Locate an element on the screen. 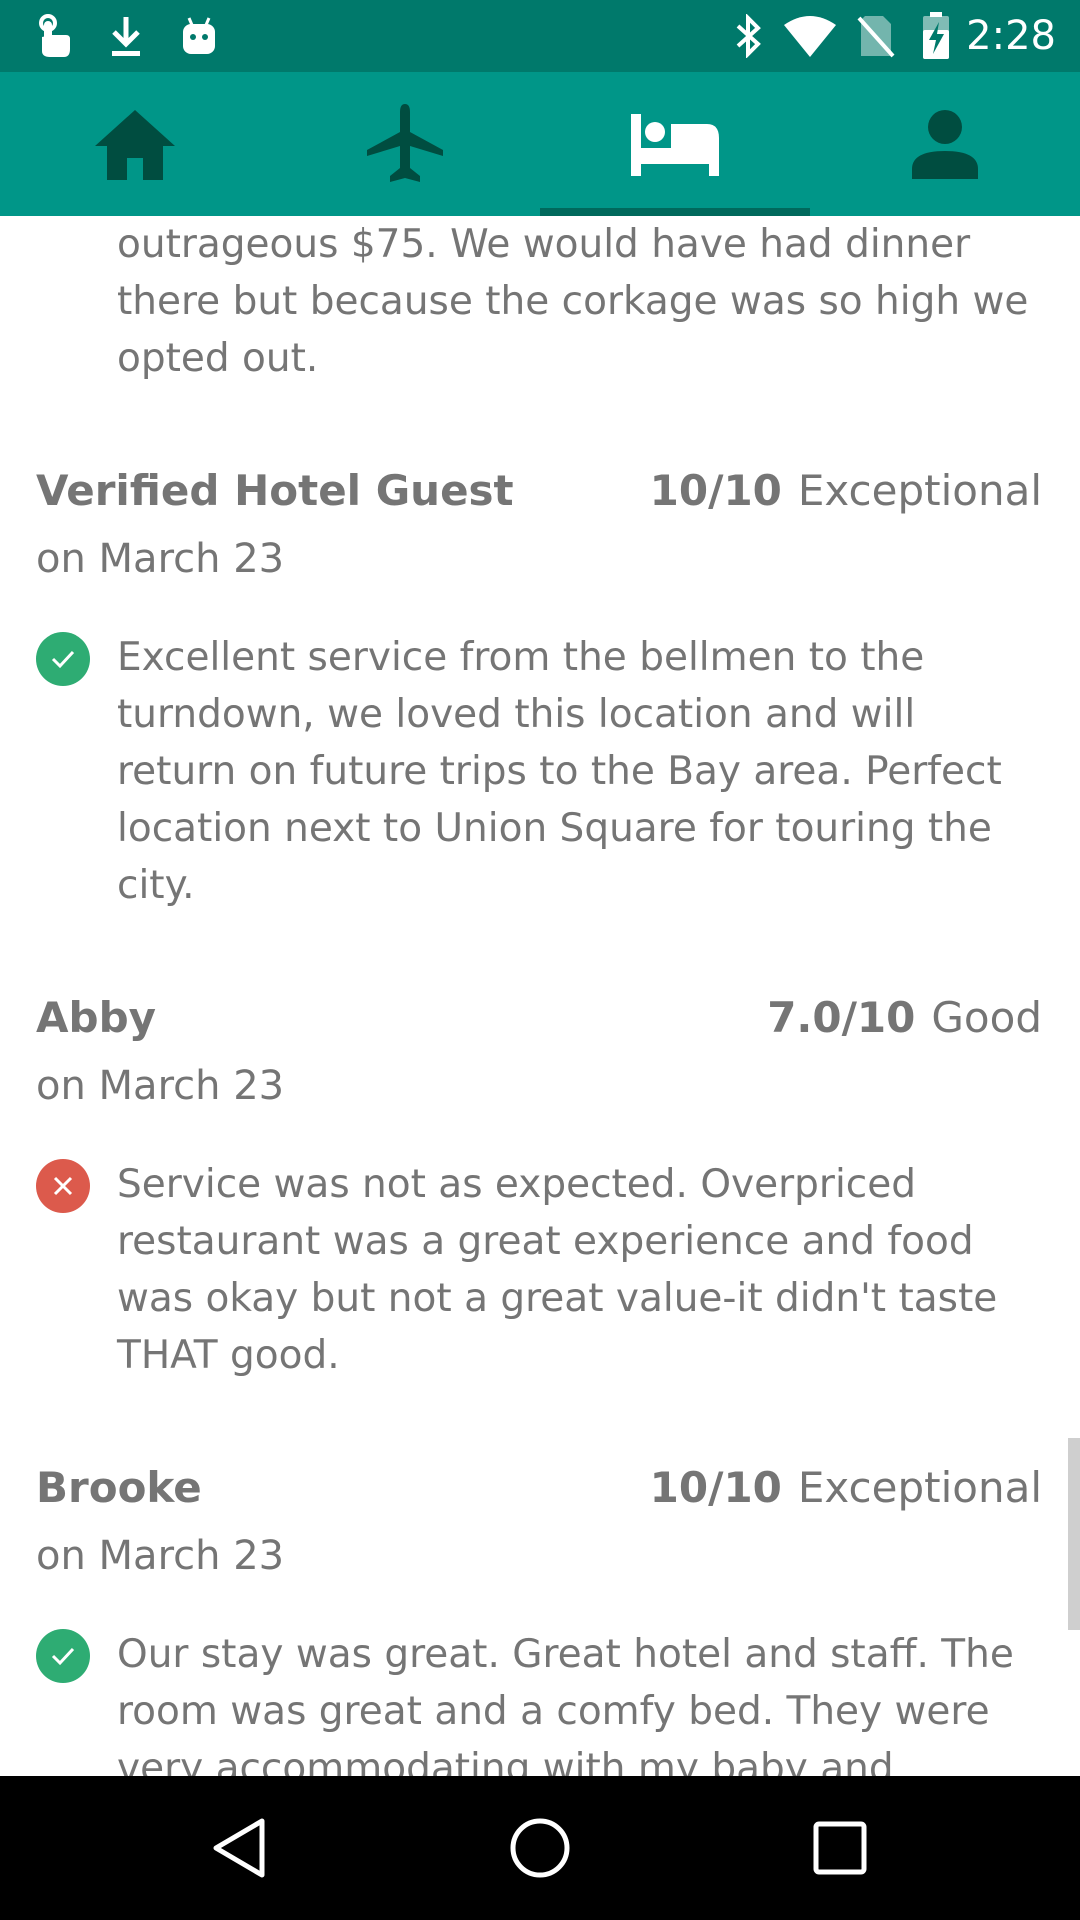 The width and height of the screenshot is (1080, 1920). android-icon is located at coordinates (199, 36).